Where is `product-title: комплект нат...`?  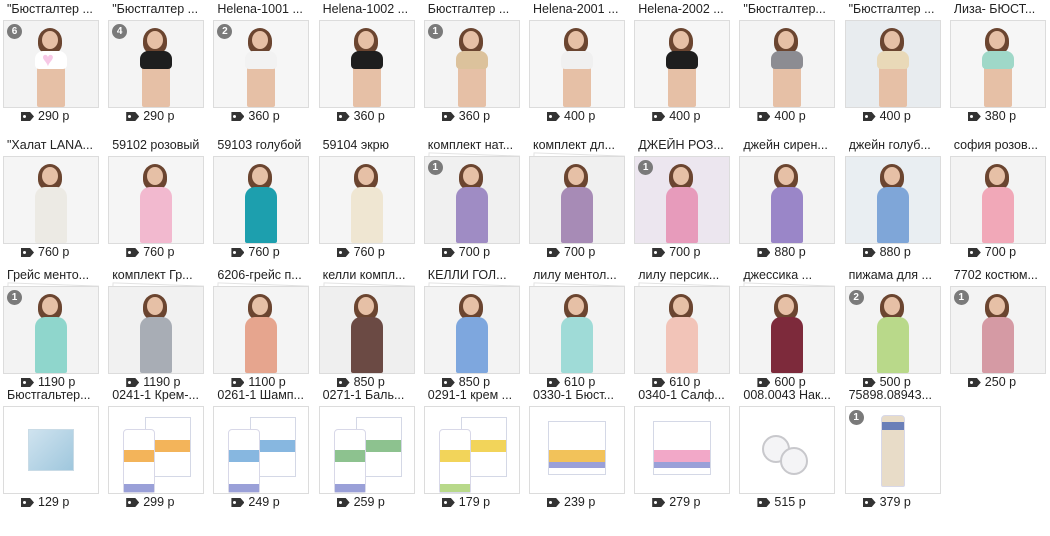
product-title: комплект нат... is located at coordinates (474, 145).